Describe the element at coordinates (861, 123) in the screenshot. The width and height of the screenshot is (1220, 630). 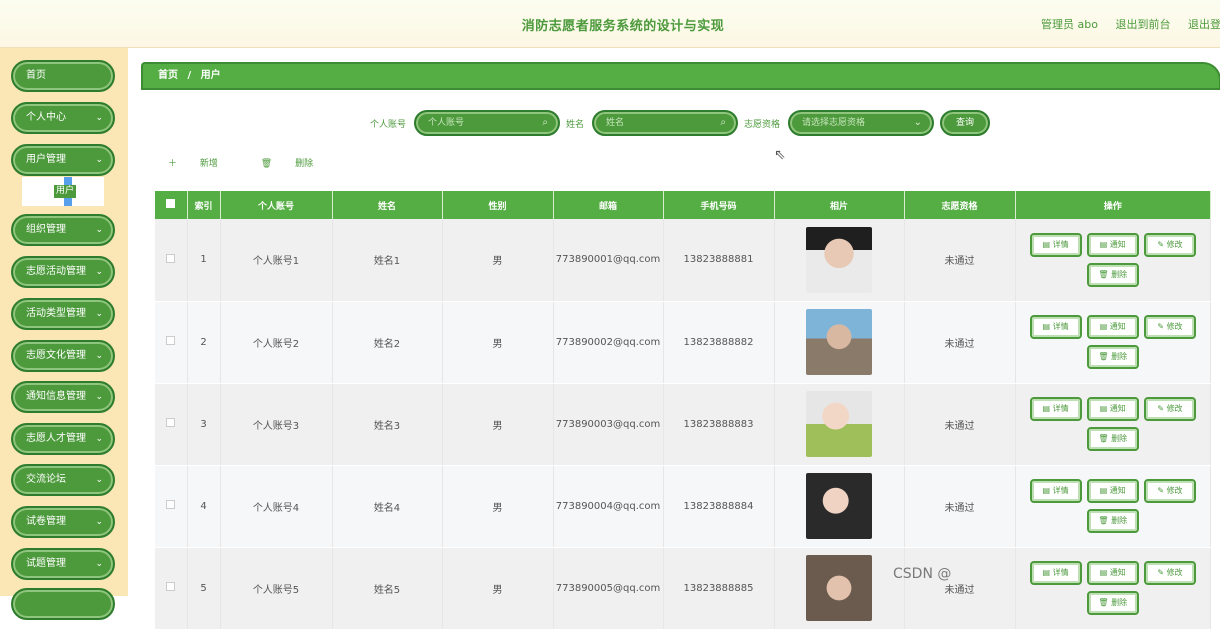
I see `qualification-select: 请选择志愿资格 ⌄` at that location.